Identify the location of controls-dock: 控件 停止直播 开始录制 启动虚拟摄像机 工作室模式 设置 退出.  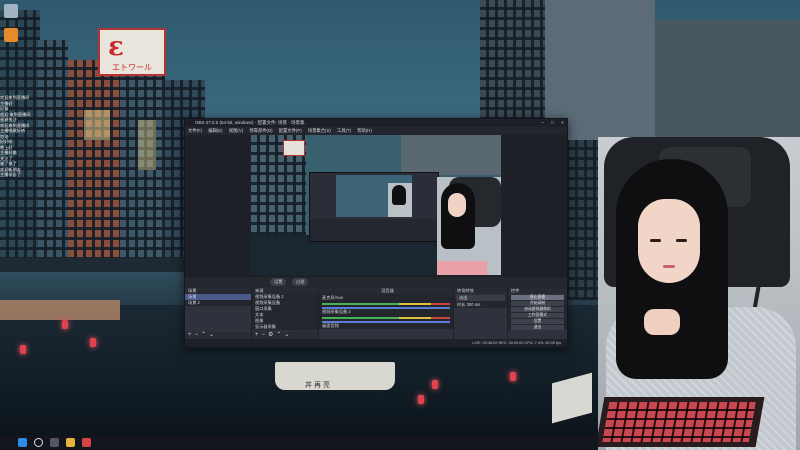
(537, 313).